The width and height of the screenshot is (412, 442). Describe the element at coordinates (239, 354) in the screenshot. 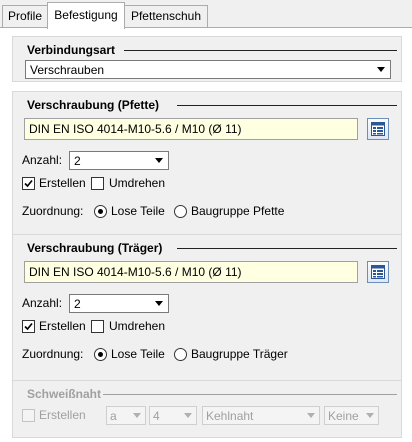

I see `traeger-radio-baugruppe-label: Baugruppe Träger` at that location.